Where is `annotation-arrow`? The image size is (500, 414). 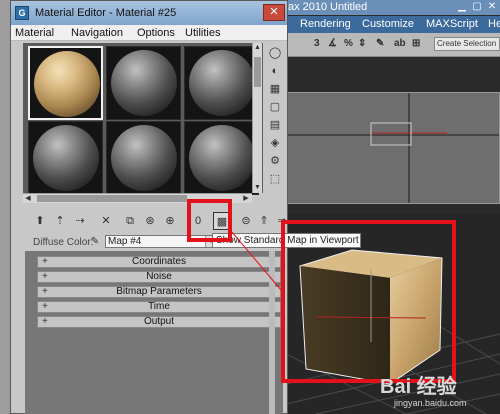
annotation-arrow is located at coordinates (256, 261).